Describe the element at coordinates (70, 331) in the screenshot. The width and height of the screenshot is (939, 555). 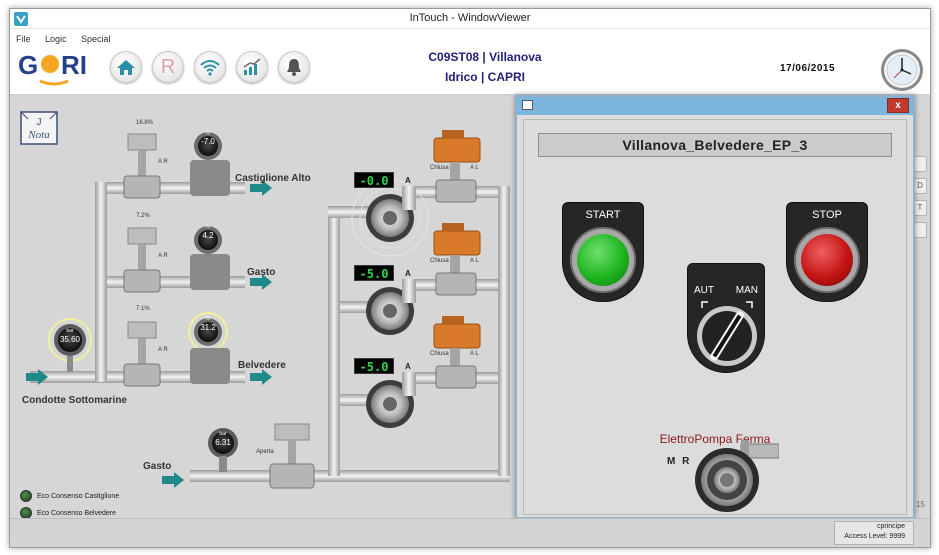
I see `inlet-pressure-unit: bar` at that location.